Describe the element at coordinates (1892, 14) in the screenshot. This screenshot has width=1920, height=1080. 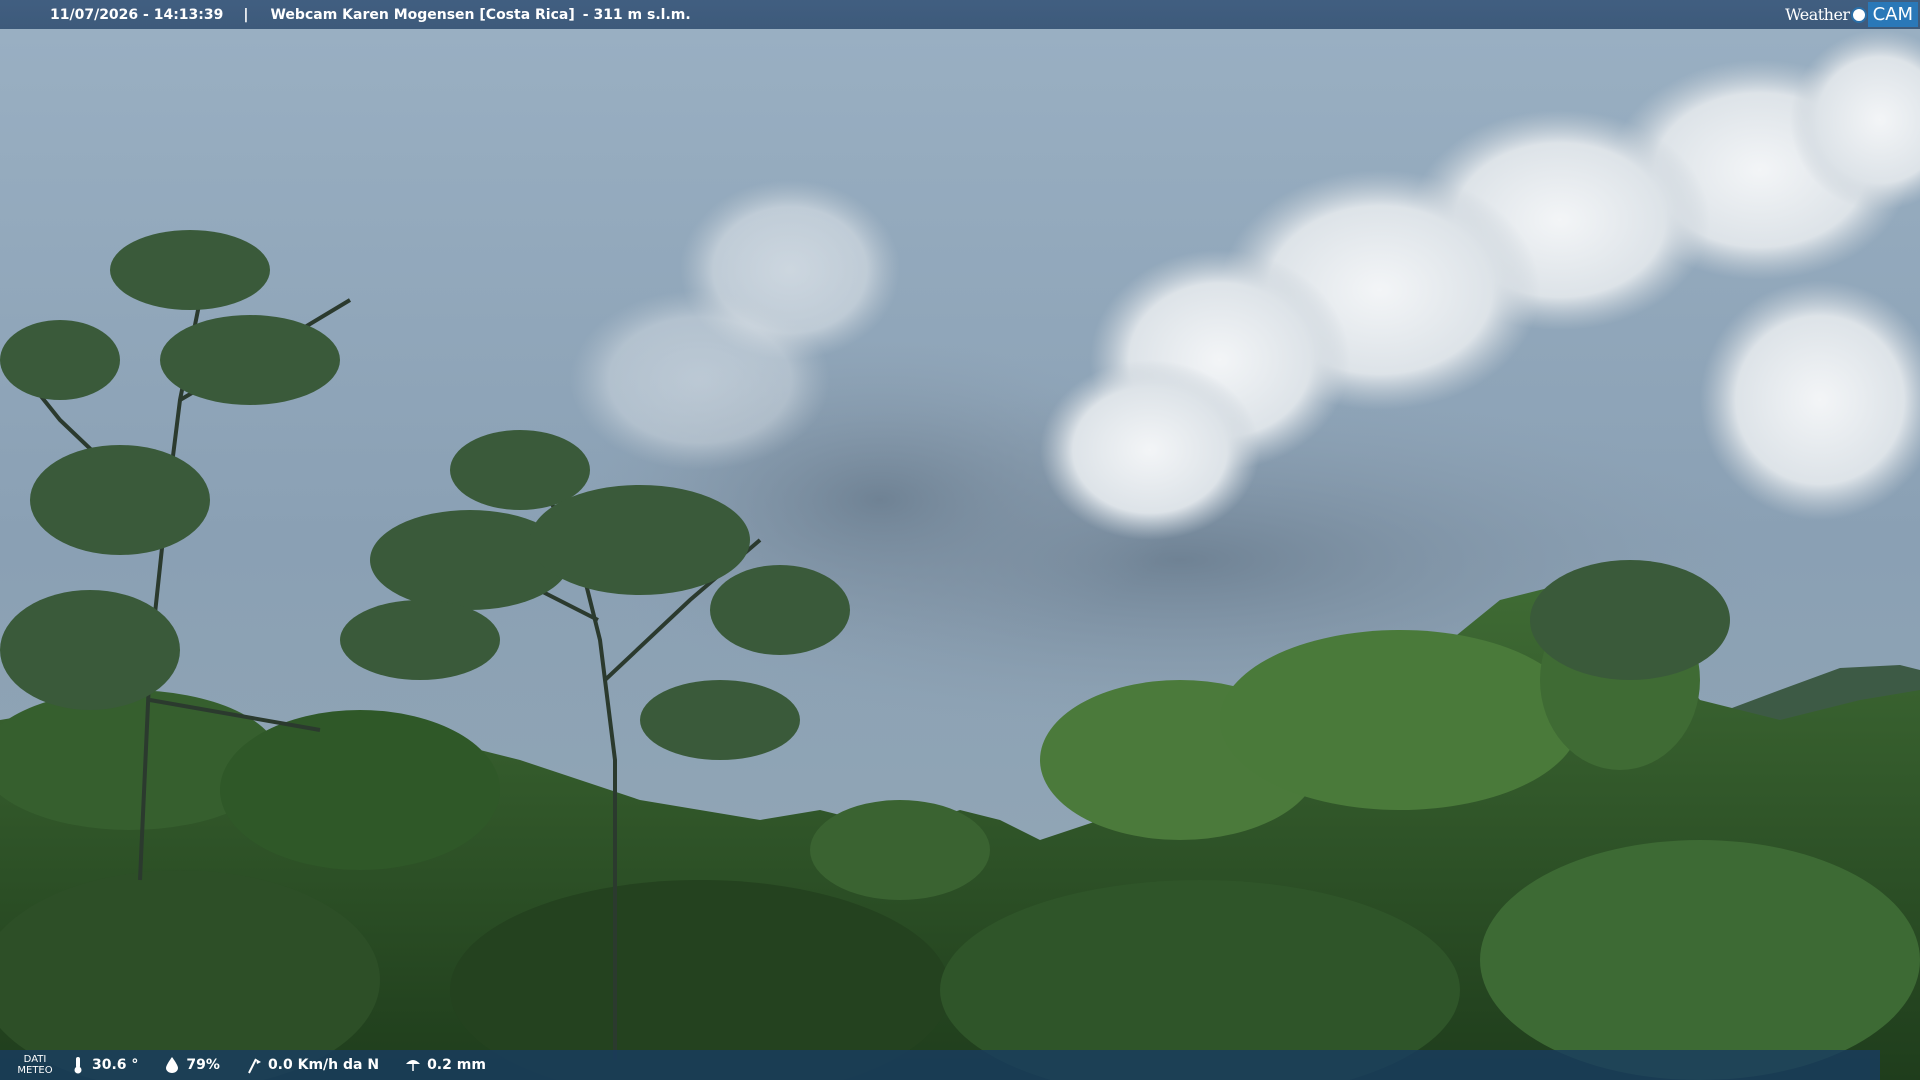
I see `logo-cam-text: CAM` at that location.